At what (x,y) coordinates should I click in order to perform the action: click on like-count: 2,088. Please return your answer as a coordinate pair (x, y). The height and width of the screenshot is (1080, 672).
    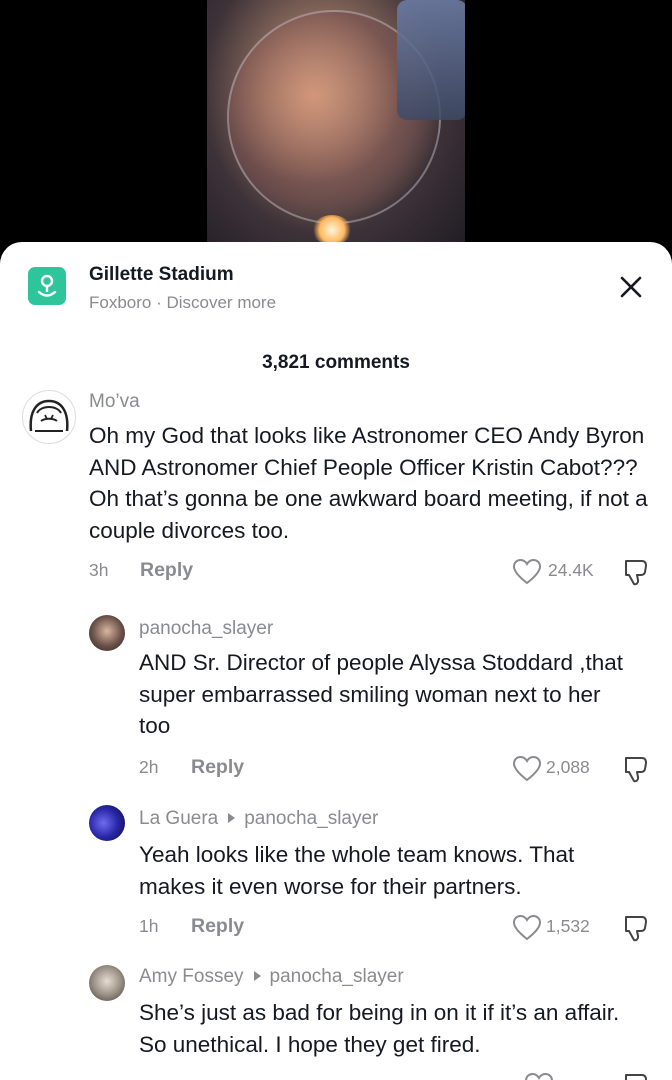
    Looking at the image, I should click on (568, 767).